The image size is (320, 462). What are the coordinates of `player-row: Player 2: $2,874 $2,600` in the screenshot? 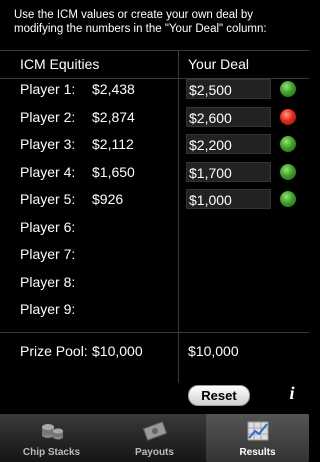 It's located at (154, 118).